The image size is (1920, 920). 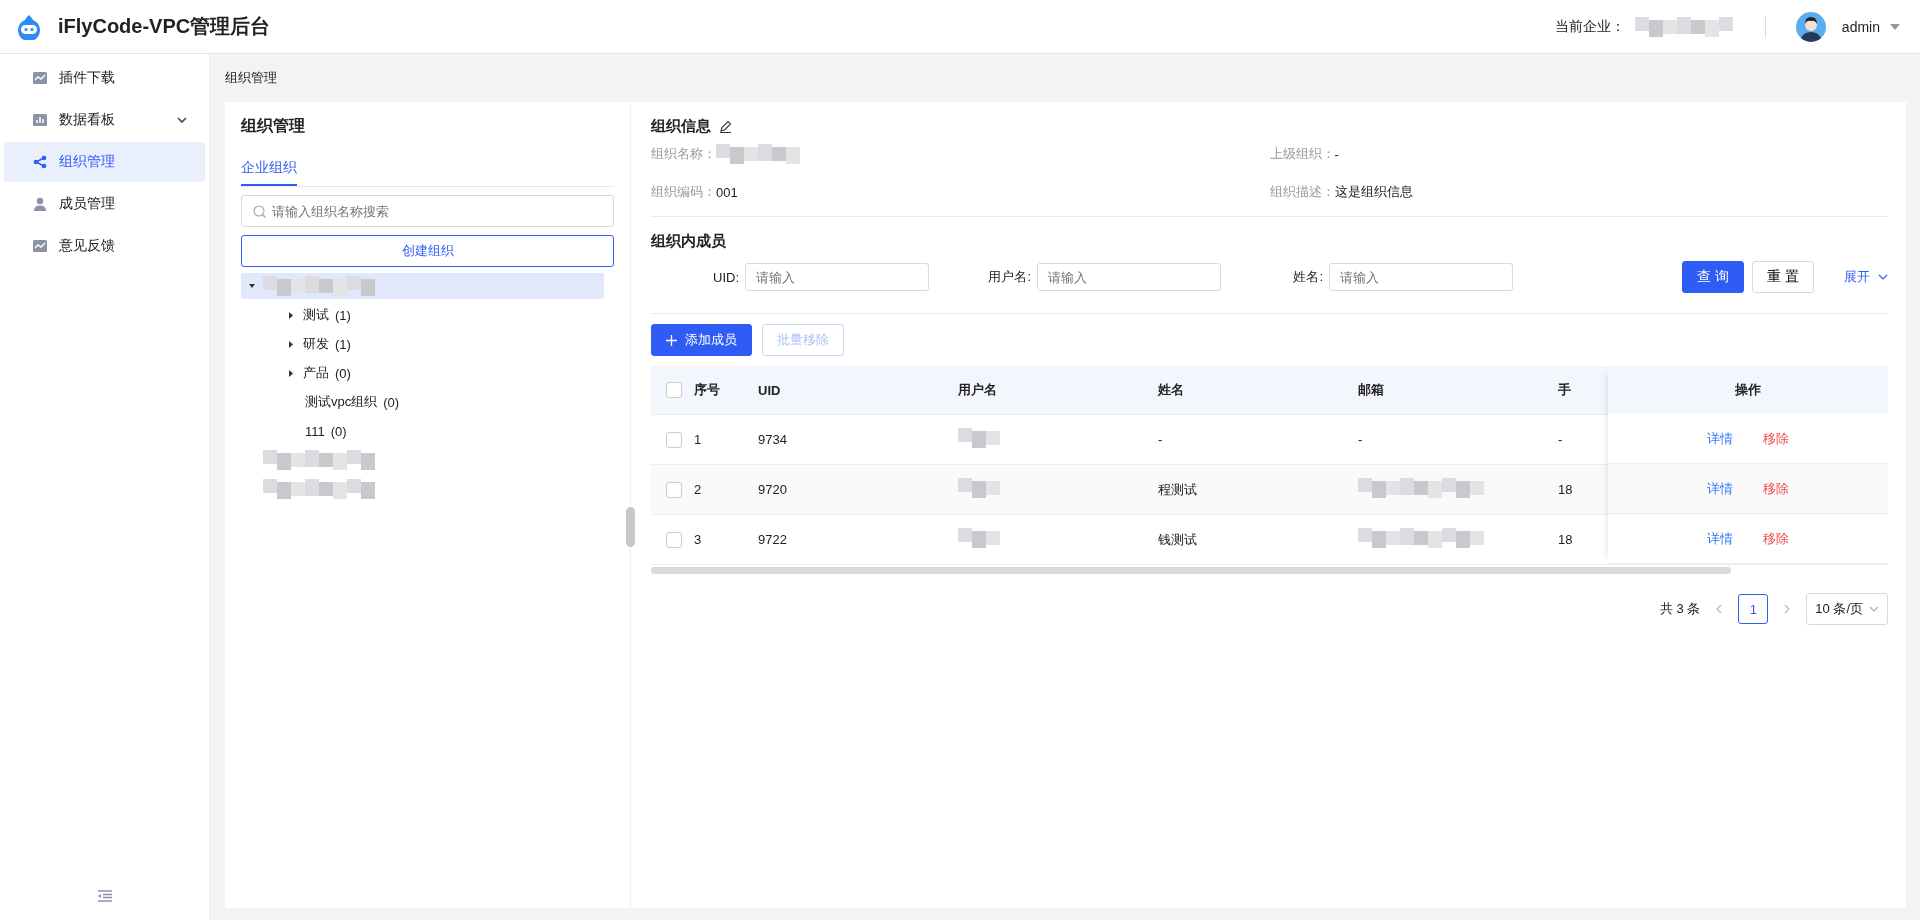 I want to click on expand-link: 展开, so click(x=1857, y=277).